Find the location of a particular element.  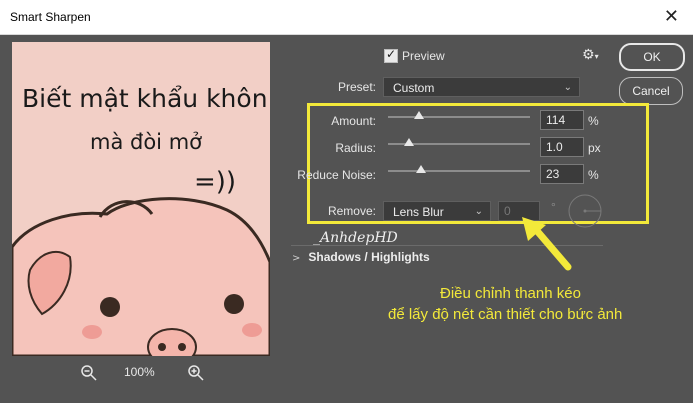

ok-button: OK is located at coordinates (652, 57).